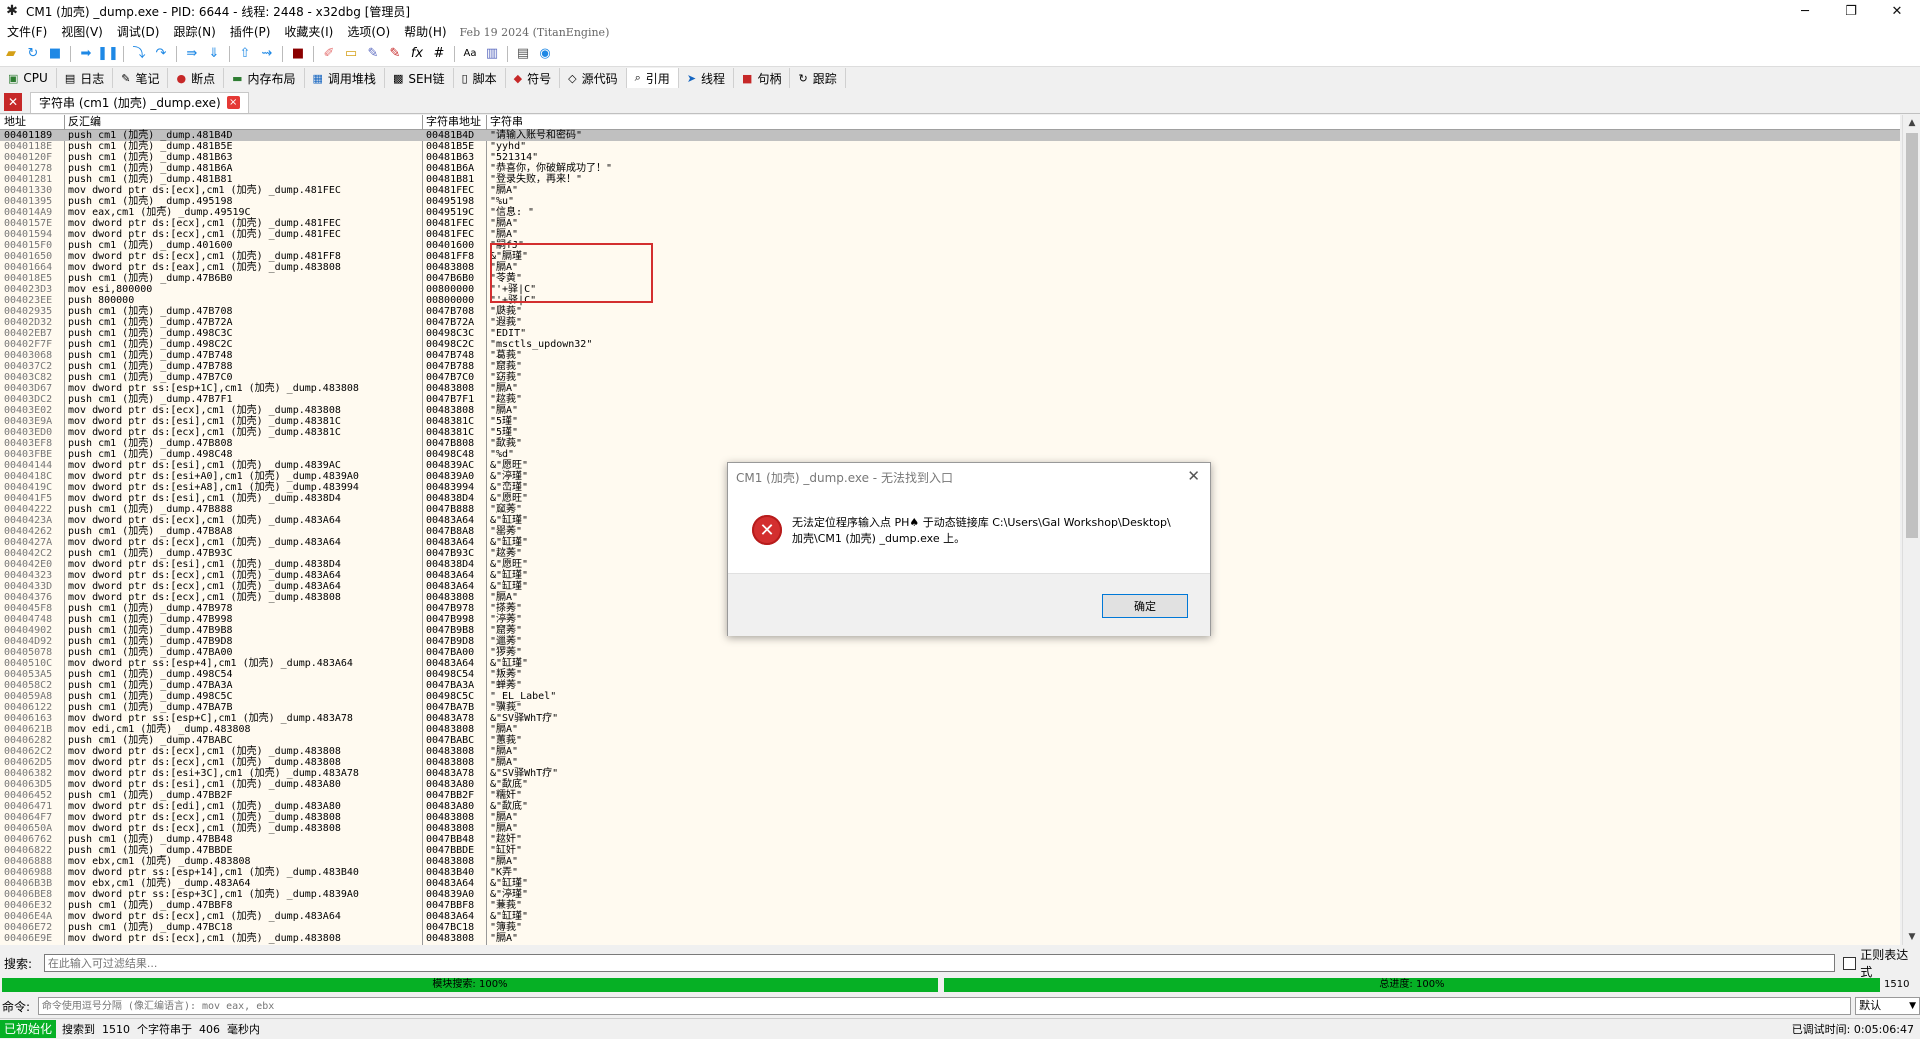  I want to click on search-input, so click(939, 963).